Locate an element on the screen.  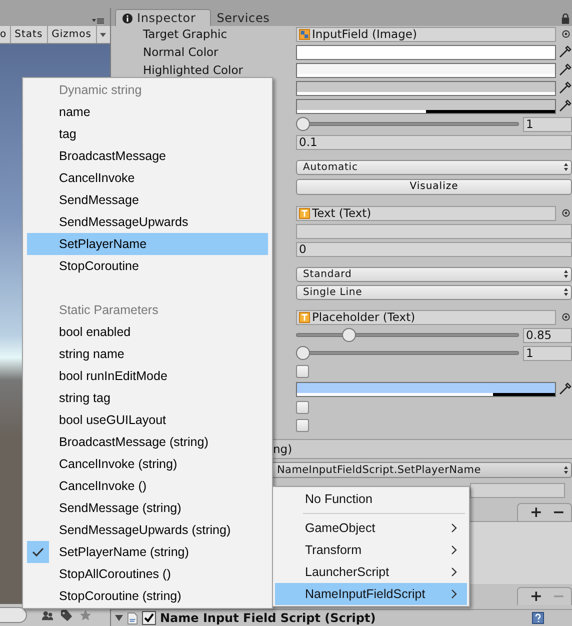
star-icon is located at coordinates (85, 615).